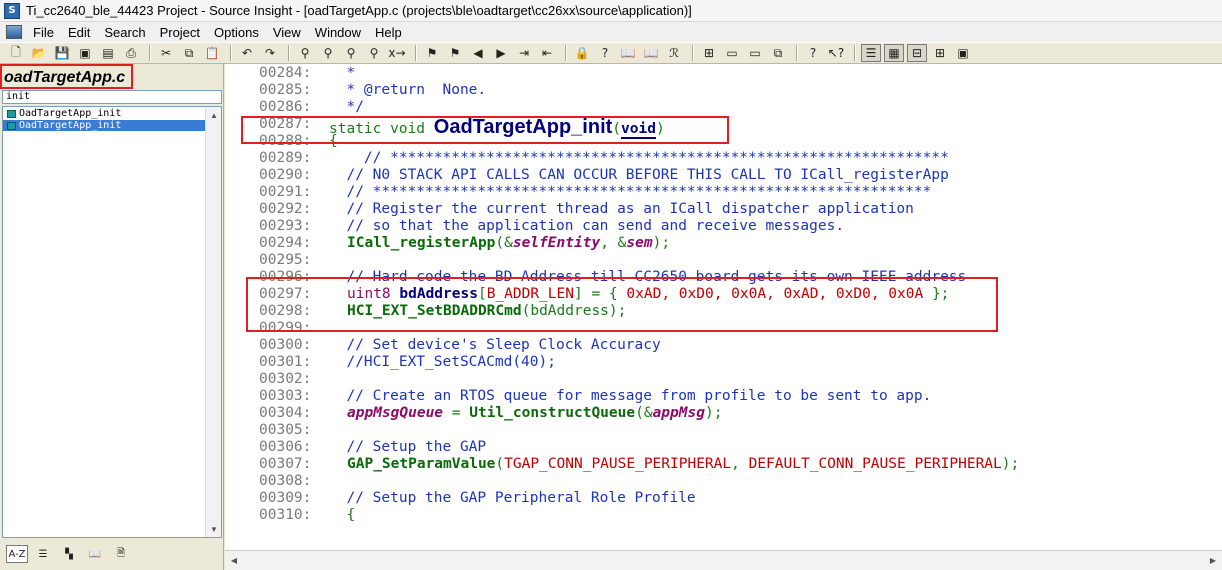 Image resolution: width=1222 pixels, height=570 pixels. I want to click on symbol-list-scrollbar: ▲ ▼, so click(213, 322).